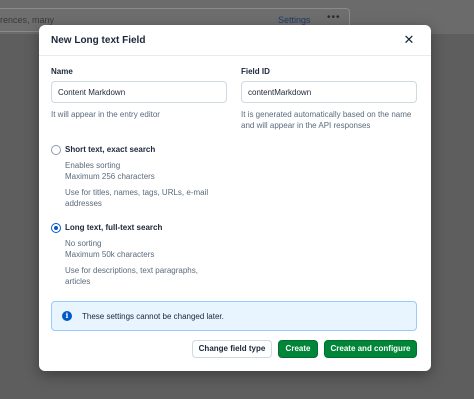 The height and width of the screenshot is (399, 474). What do you see at coordinates (62, 71) in the screenshot?
I see `name-label: Name` at bounding box center [62, 71].